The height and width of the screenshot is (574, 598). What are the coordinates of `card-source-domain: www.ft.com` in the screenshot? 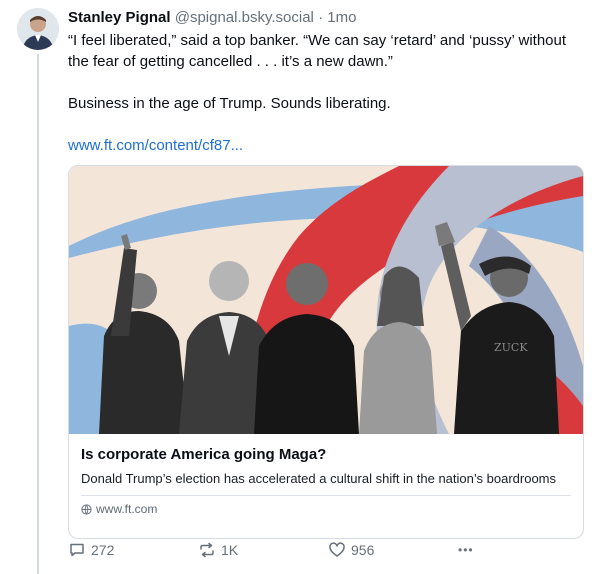 It's located at (127, 509).